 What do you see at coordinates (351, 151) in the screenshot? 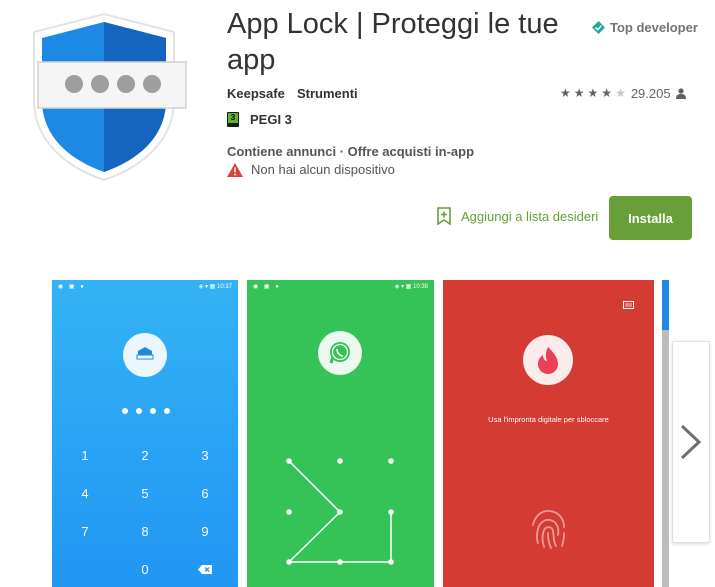
I see `ads-notice: Contiene annunci · Offre acquisti in-app` at bounding box center [351, 151].